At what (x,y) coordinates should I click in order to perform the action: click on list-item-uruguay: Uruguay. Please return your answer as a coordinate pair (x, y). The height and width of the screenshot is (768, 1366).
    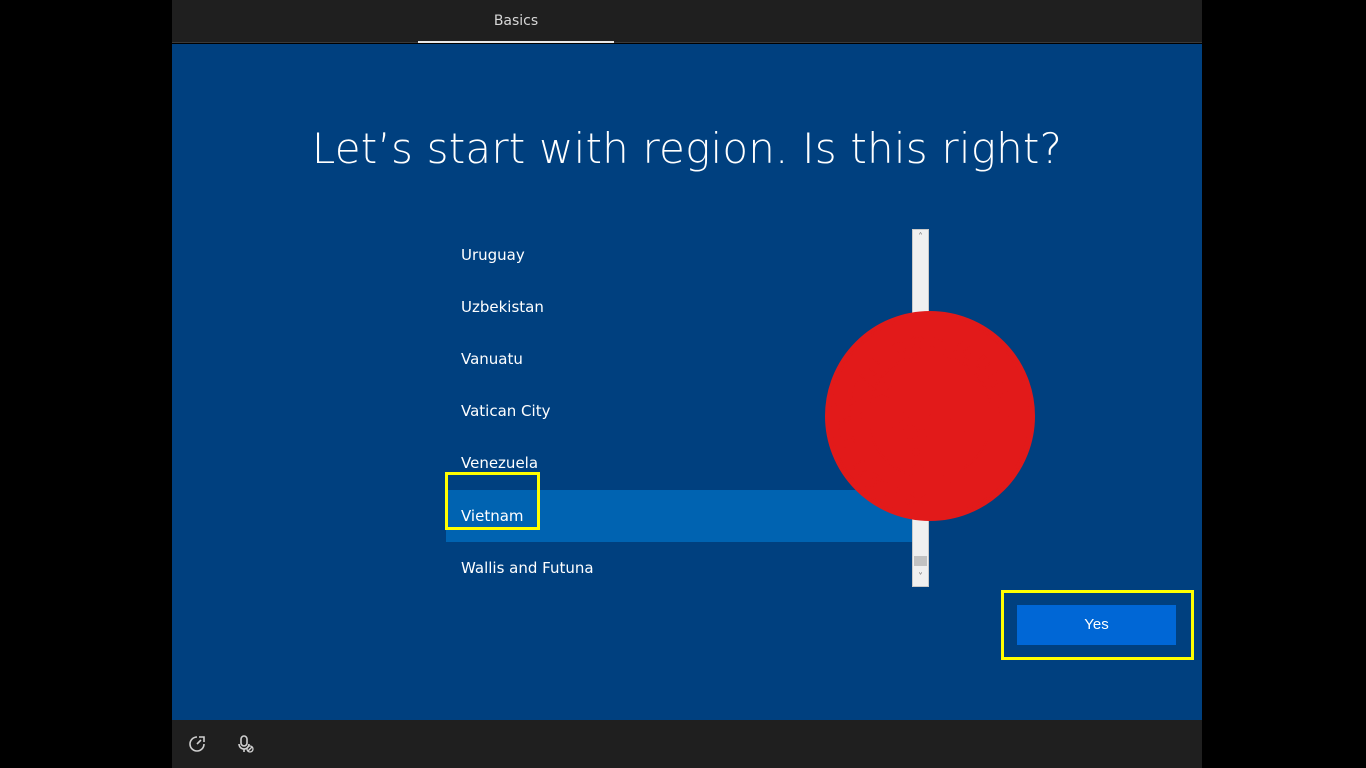
    Looking at the image, I should click on (679, 255).